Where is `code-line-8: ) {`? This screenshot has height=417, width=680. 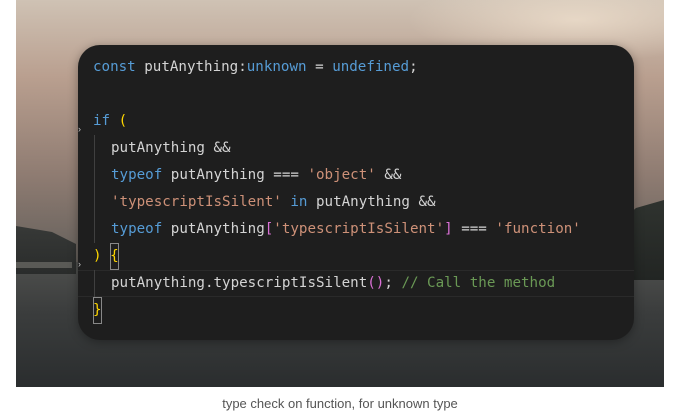 code-line-8: ) { is located at coordinates (98, 256).